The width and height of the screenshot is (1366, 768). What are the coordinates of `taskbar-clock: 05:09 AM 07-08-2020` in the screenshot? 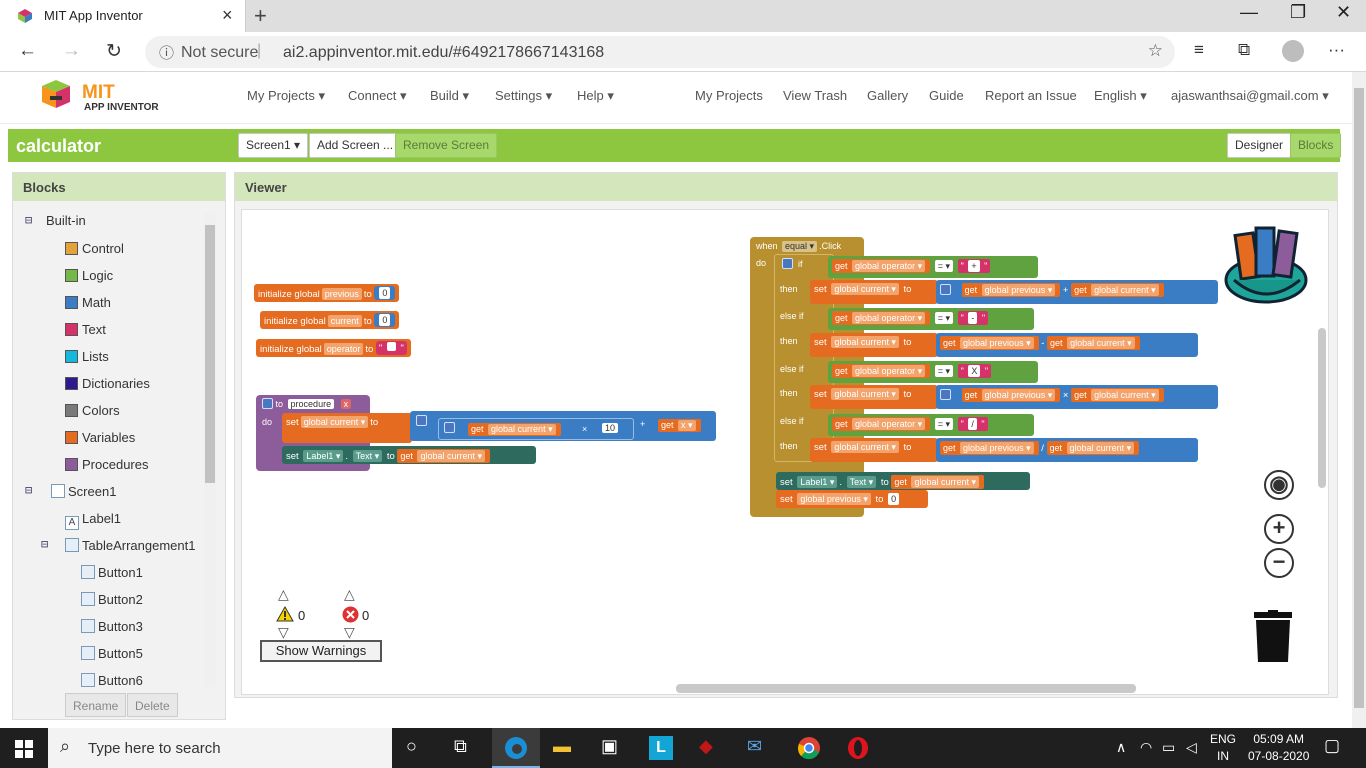 It's located at (1278, 748).